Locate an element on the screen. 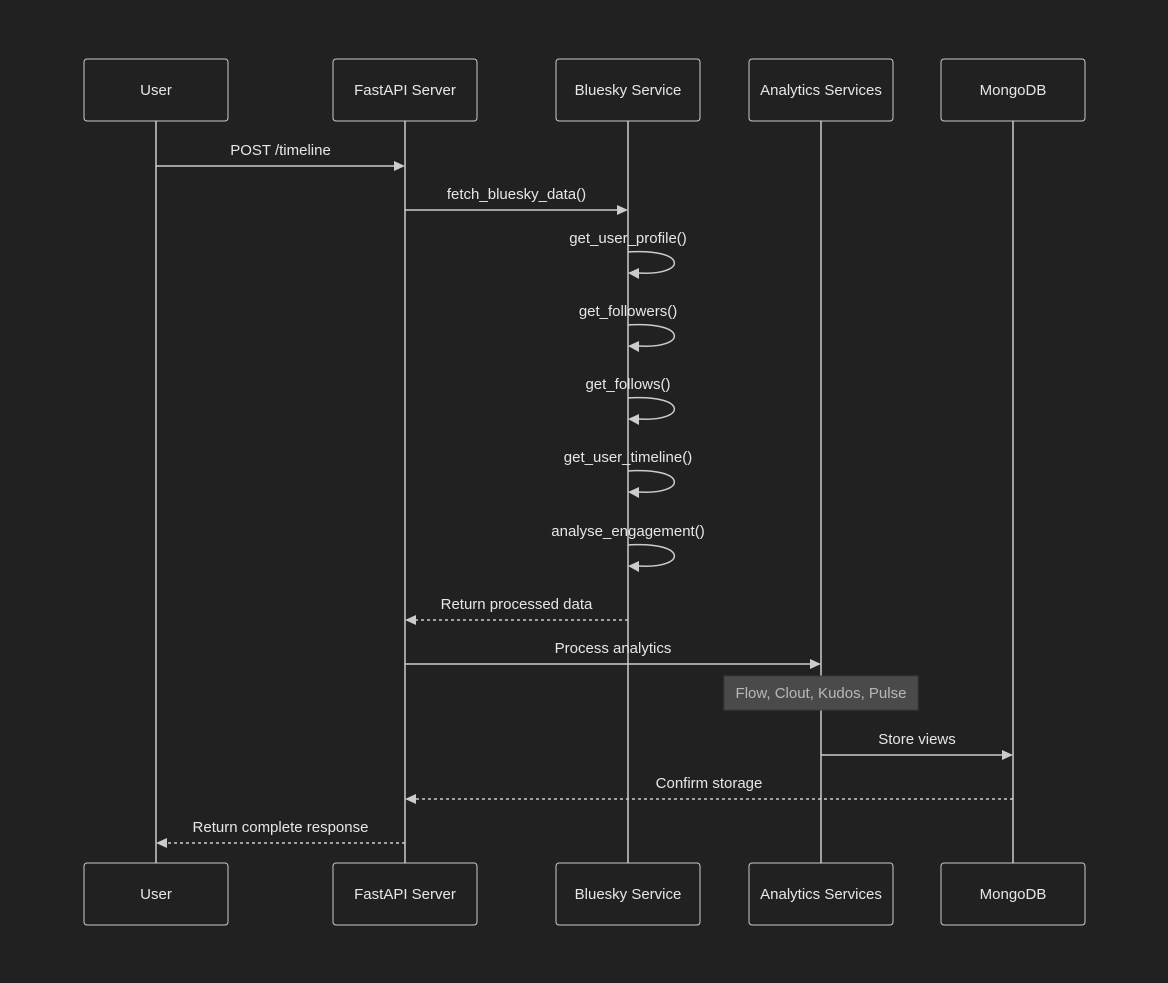  message: fetch_bluesky_data() is located at coordinates (516, 200).